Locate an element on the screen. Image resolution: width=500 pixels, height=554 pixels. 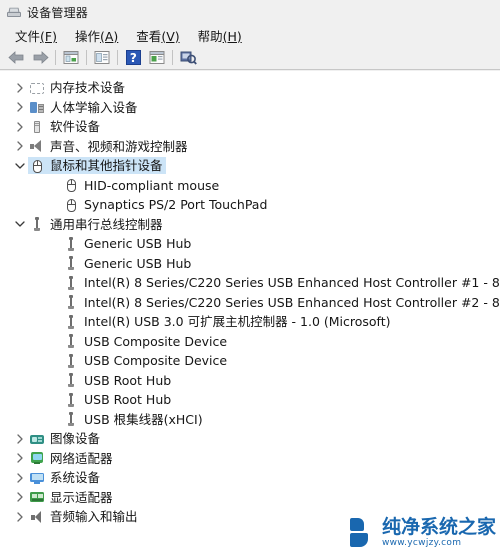
menu-file: 文件(F) is located at coordinates (36, 35).